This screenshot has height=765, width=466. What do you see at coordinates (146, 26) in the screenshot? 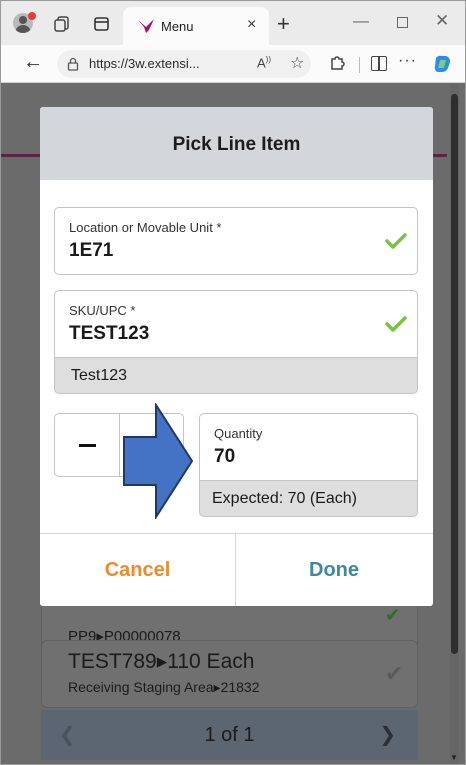
I see `site-logo-icon` at bounding box center [146, 26].